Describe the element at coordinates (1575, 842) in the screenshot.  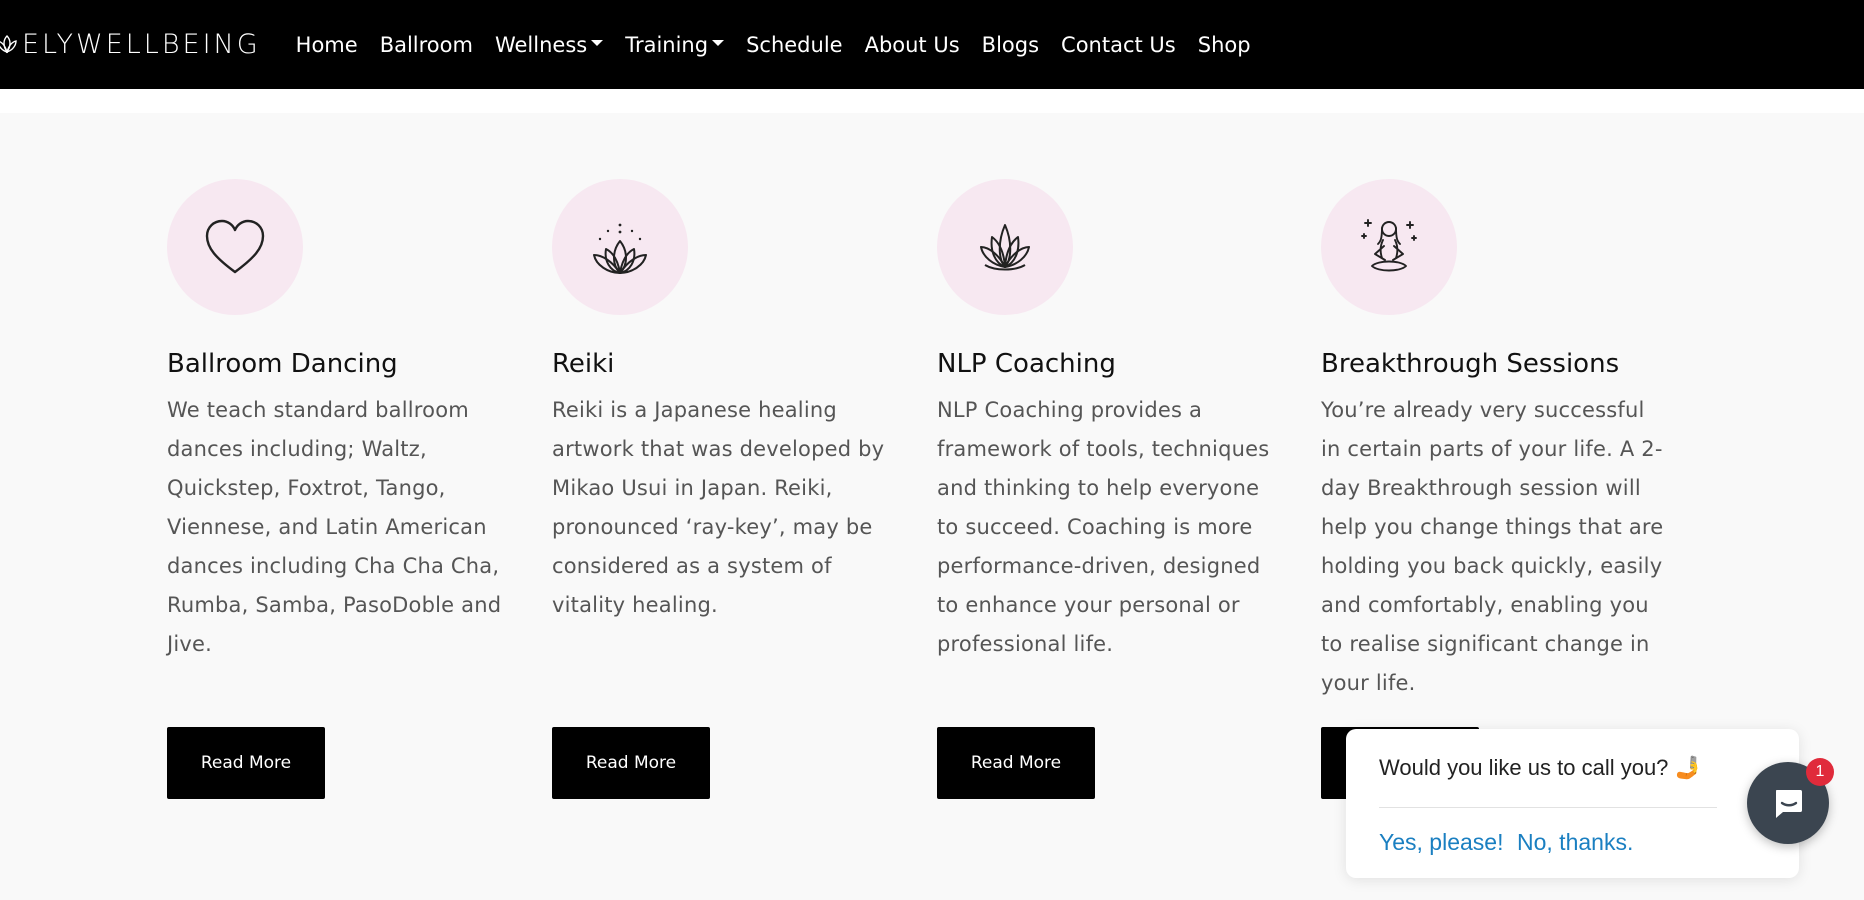
I see `callback-no-link: No, thanks.` at that location.